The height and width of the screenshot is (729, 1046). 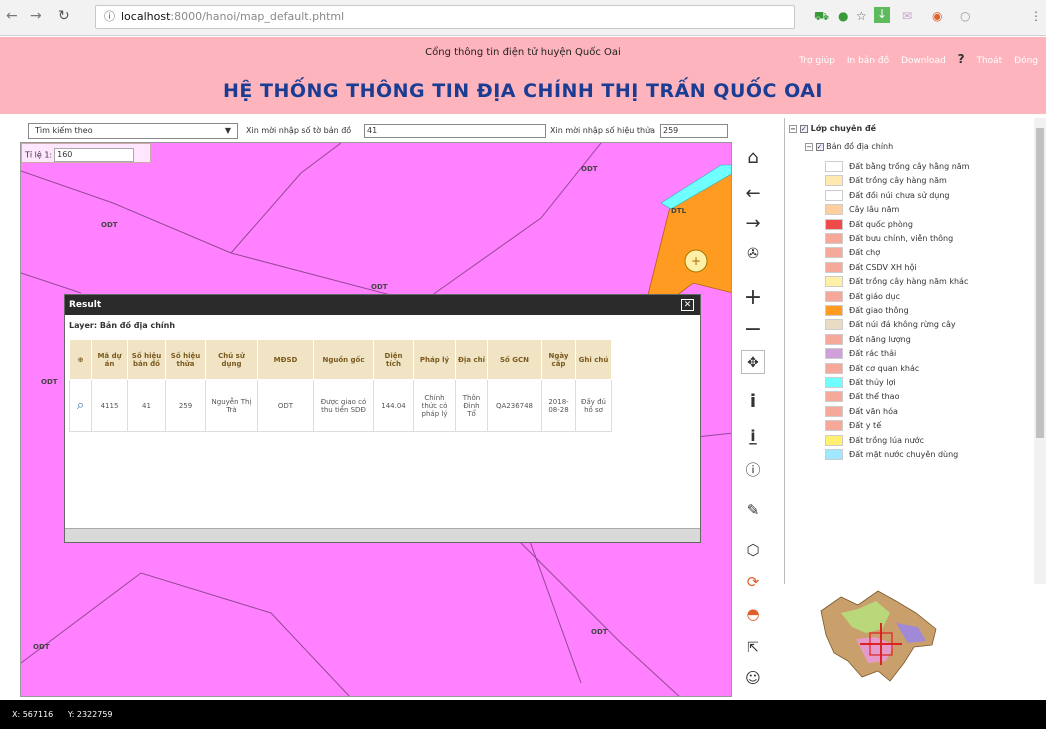 I want to click on help-link: Trợ giúp, so click(x=817, y=61).